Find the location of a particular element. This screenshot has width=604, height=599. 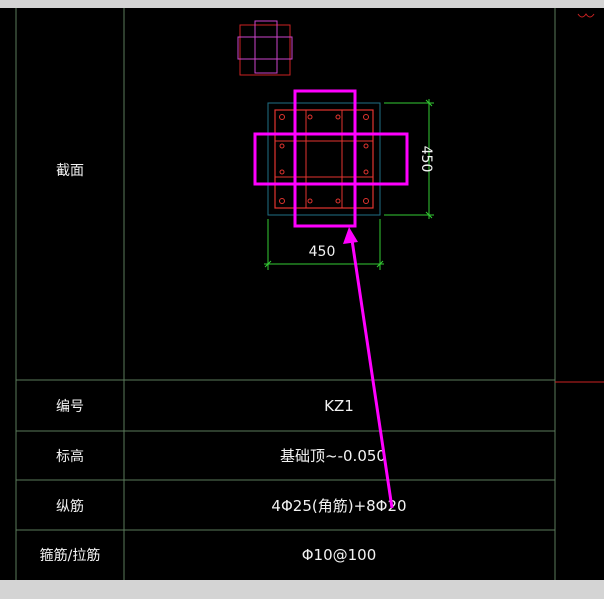

value-elevation: 基础顶~-0.050 is located at coordinates (333, 456).